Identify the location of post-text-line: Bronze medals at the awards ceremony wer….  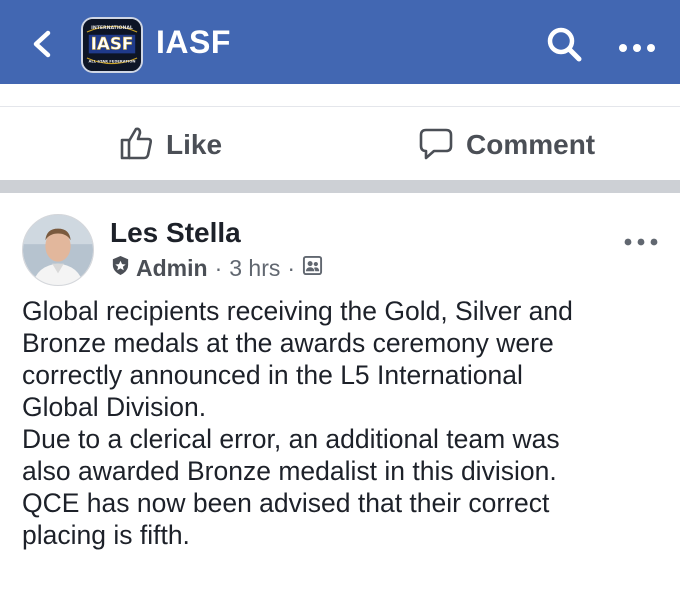
(288, 343).